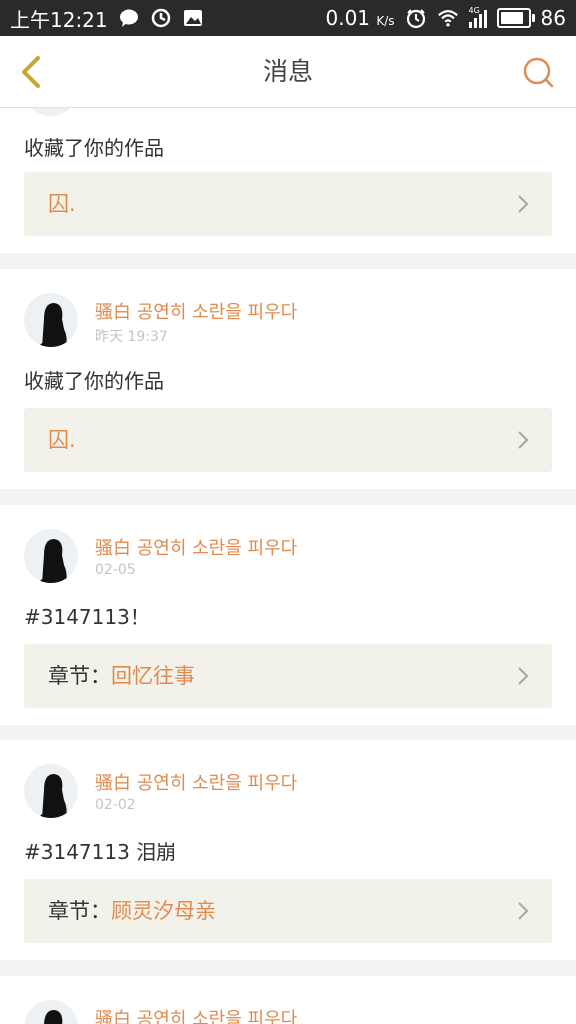 This screenshot has height=1024, width=576. I want to click on wifi-icon, so click(447, 18).